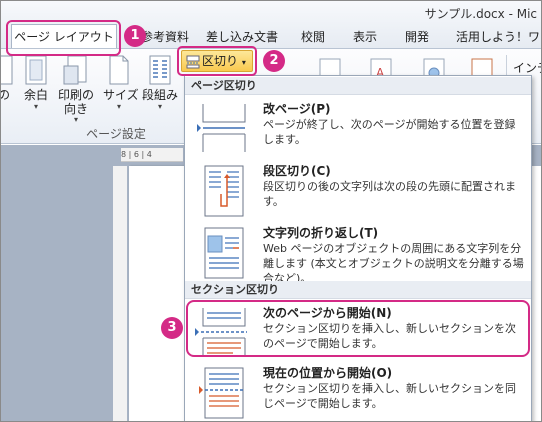 The height and width of the screenshot is (422, 542). Describe the element at coordinates (135, 36) in the screenshot. I see `step-badge-1: 1` at that location.